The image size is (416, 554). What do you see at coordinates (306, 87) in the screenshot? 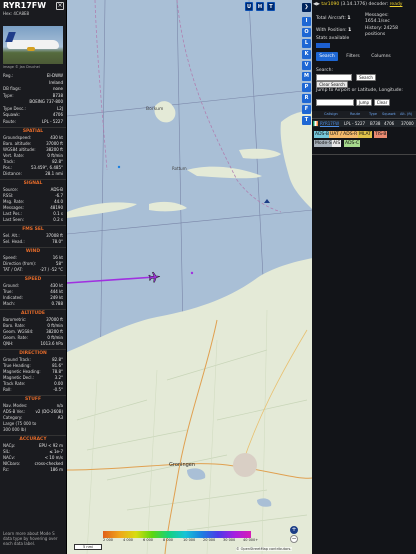
I see `rail-button-p: P` at bounding box center [306, 87].